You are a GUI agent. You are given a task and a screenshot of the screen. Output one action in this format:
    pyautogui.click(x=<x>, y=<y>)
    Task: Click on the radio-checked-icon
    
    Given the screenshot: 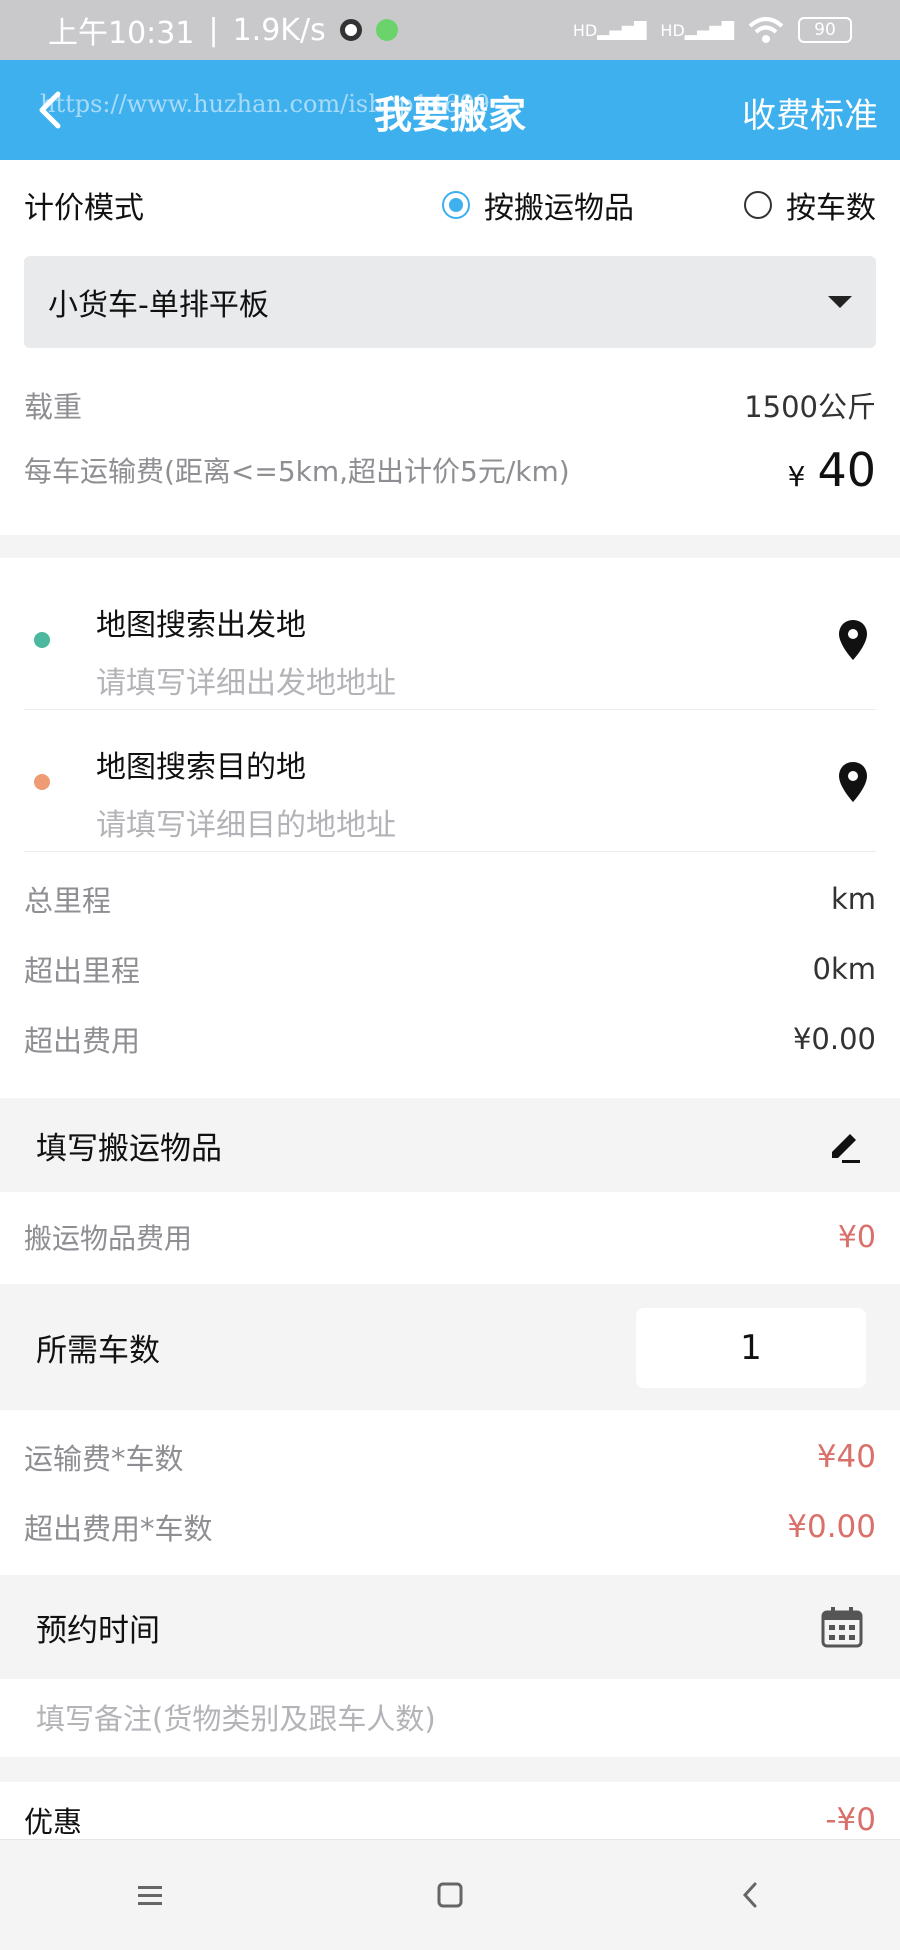 What is the action you would take?
    pyautogui.click(x=456, y=205)
    